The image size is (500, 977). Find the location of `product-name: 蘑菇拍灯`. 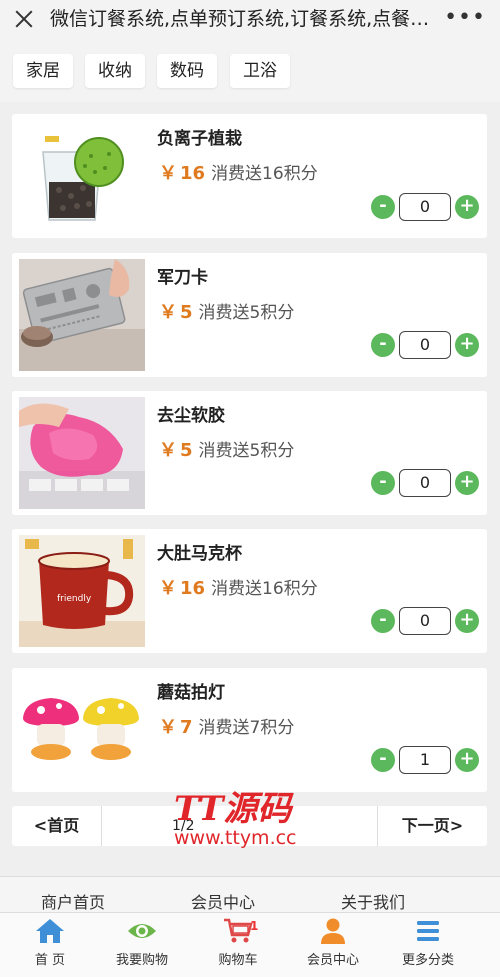

product-name: 蘑菇拍灯 is located at coordinates (191, 693).